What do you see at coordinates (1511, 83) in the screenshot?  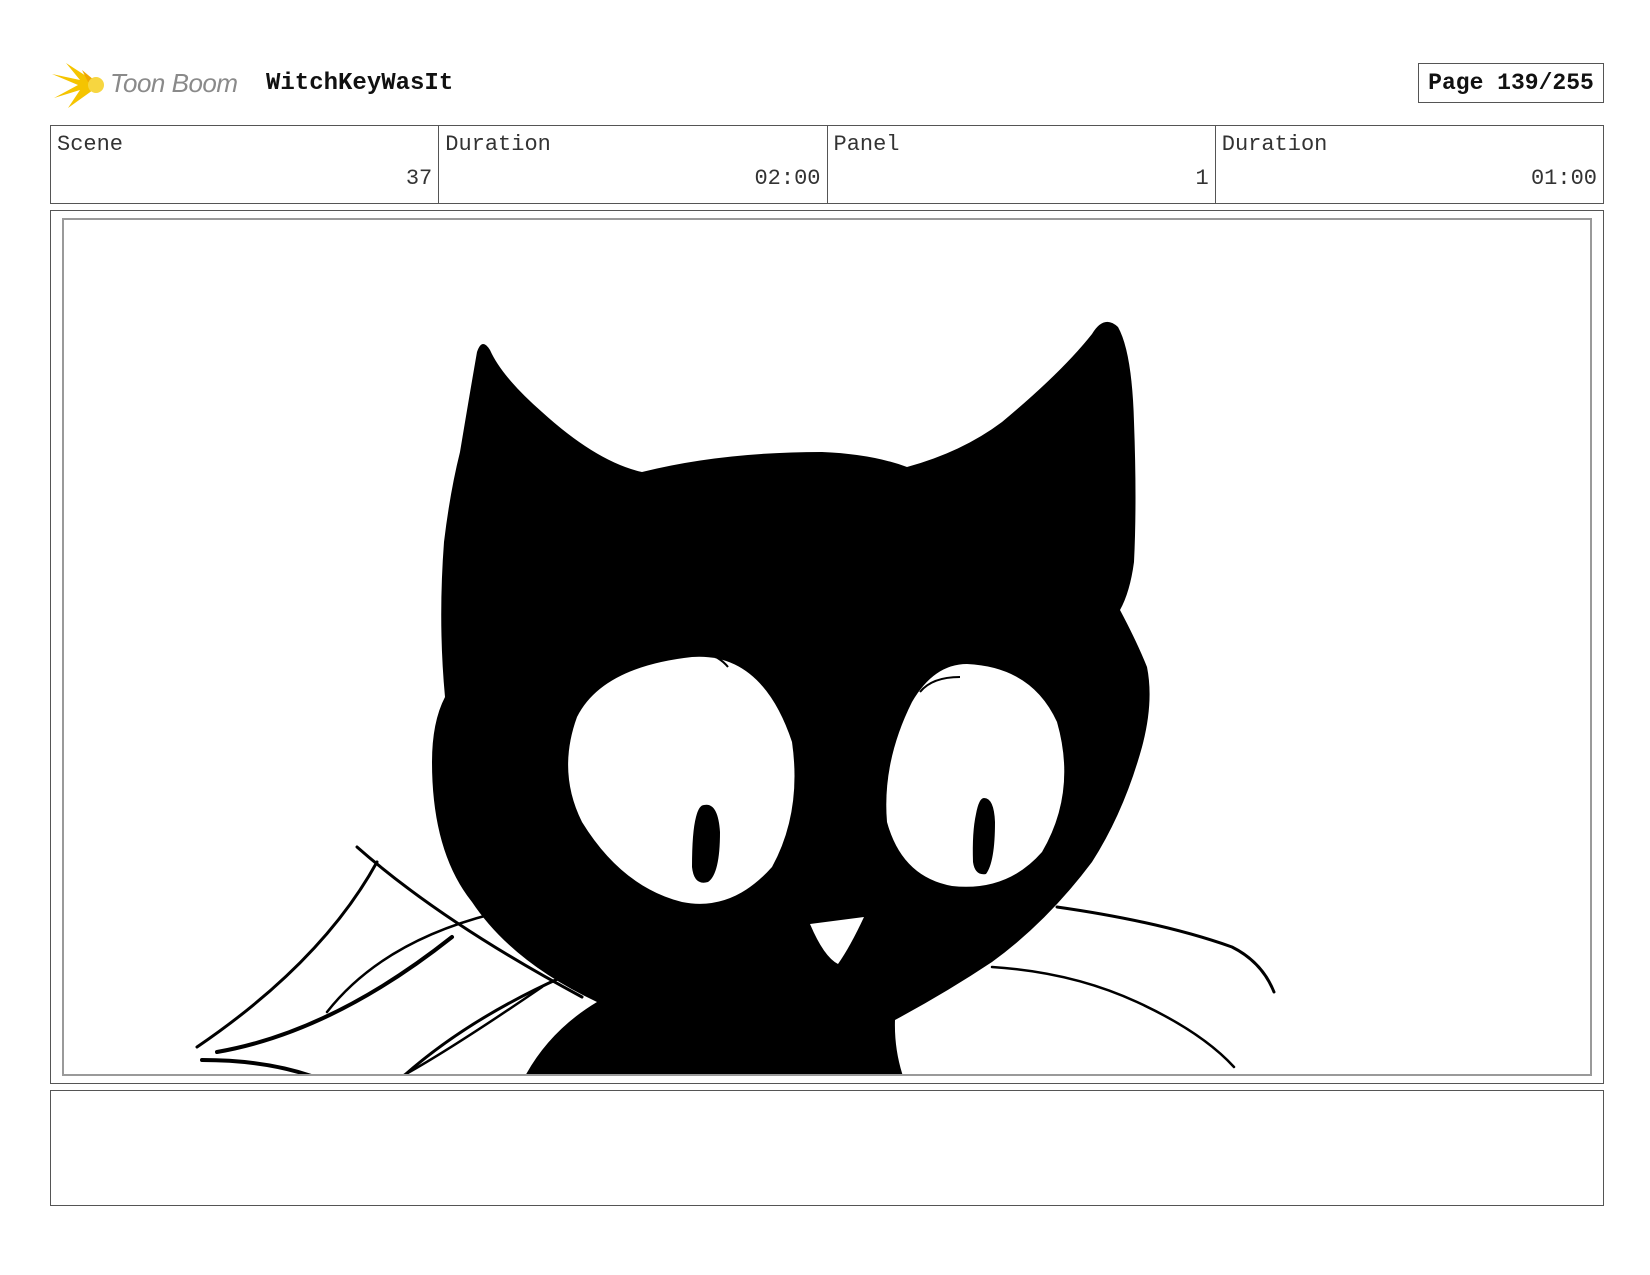 I see `page-indicator: Page 139/255` at bounding box center [1511, 83].